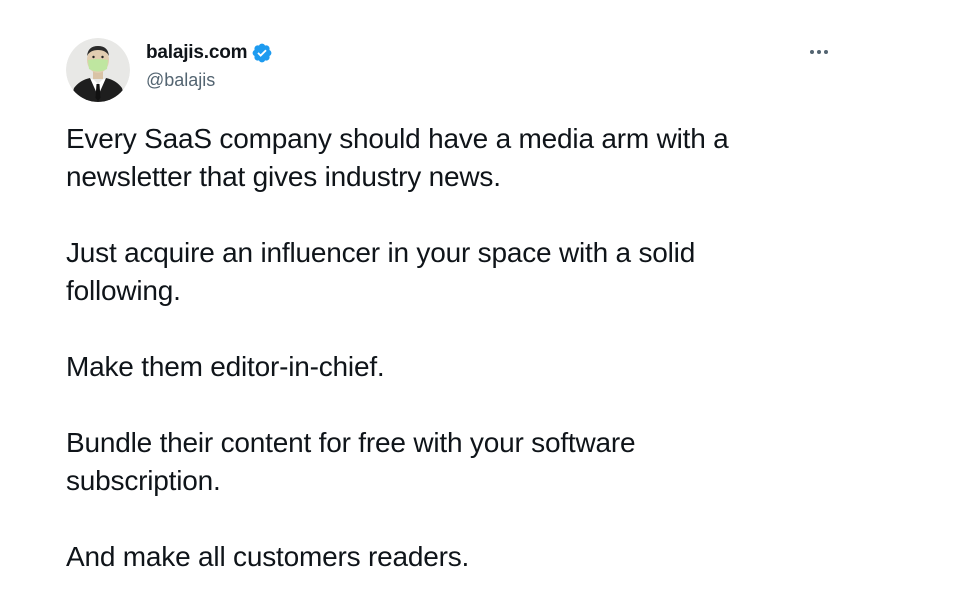 The height and width of the screenshot is (598, 954). Describe the element at coordinates (262, 53) in the screenshot. I see `verified-badge-icon` at that location.